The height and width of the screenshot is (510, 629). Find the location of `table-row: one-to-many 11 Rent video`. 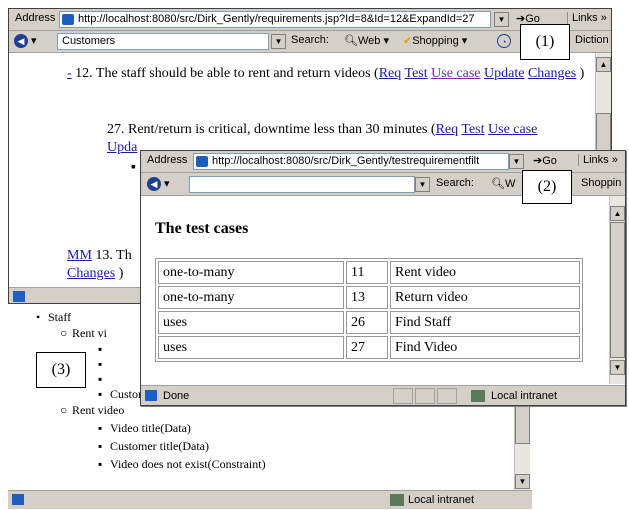

table-row: one-to-many 11 Rent video is located at coordinates (369, 272).